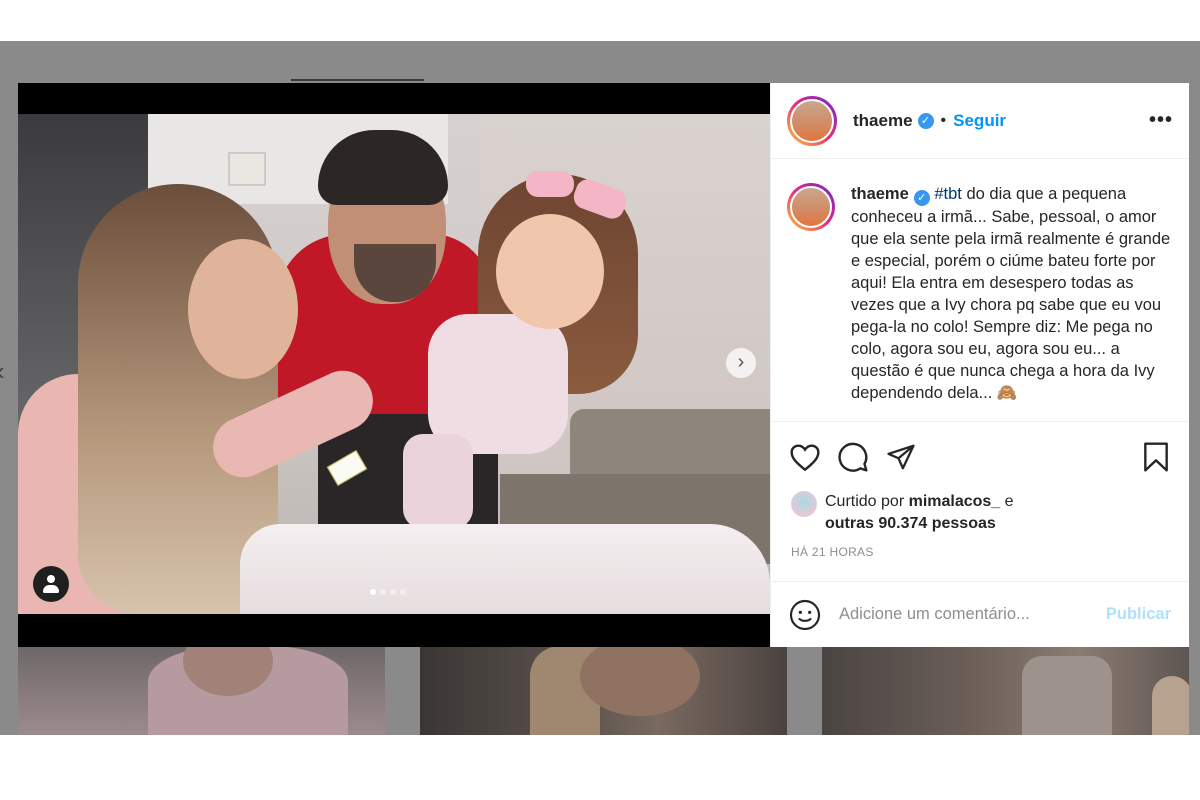 Image resolution: width=1200 pixels, height=800 pixels. Describe the element at coordinates (1007, 501) in the screenshot. I see `likes-connector: e` at that location.